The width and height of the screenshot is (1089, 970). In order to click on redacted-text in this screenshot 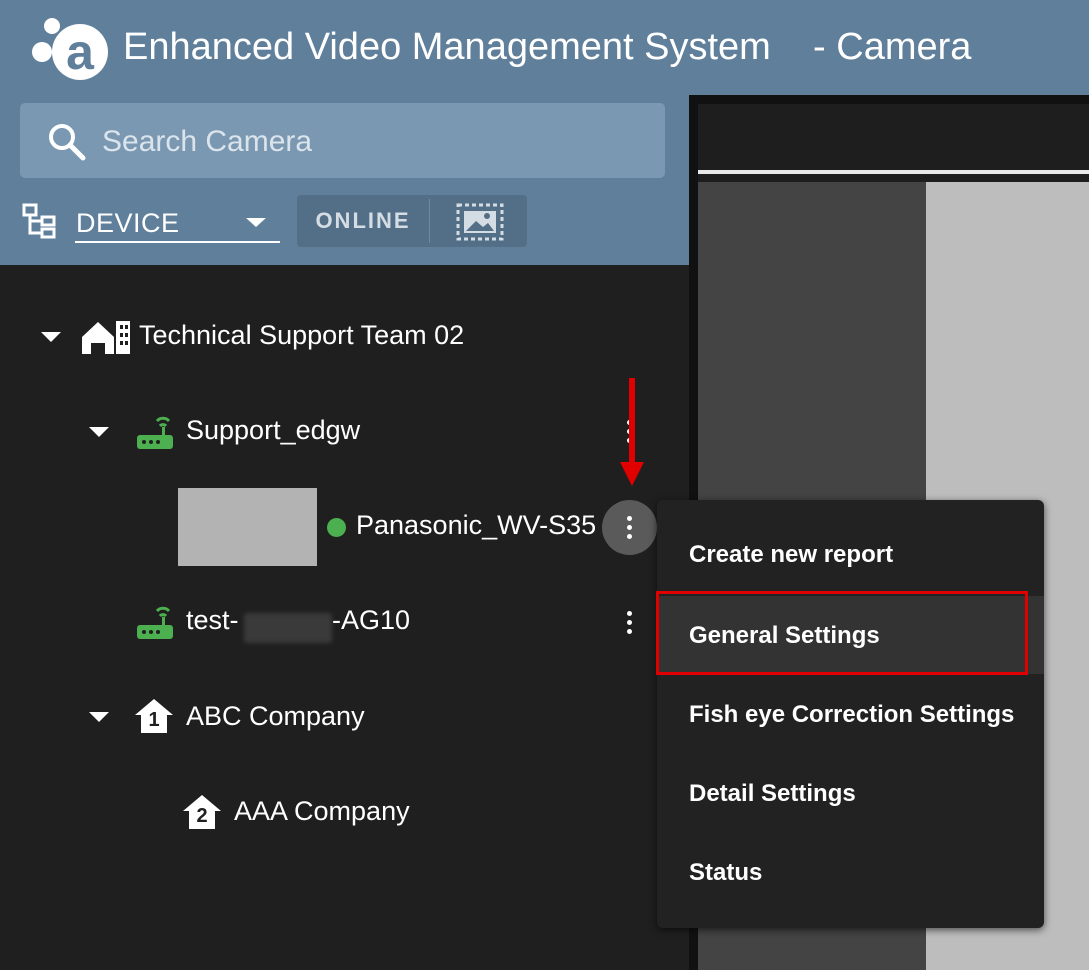, I will do `click(288, 628)`.